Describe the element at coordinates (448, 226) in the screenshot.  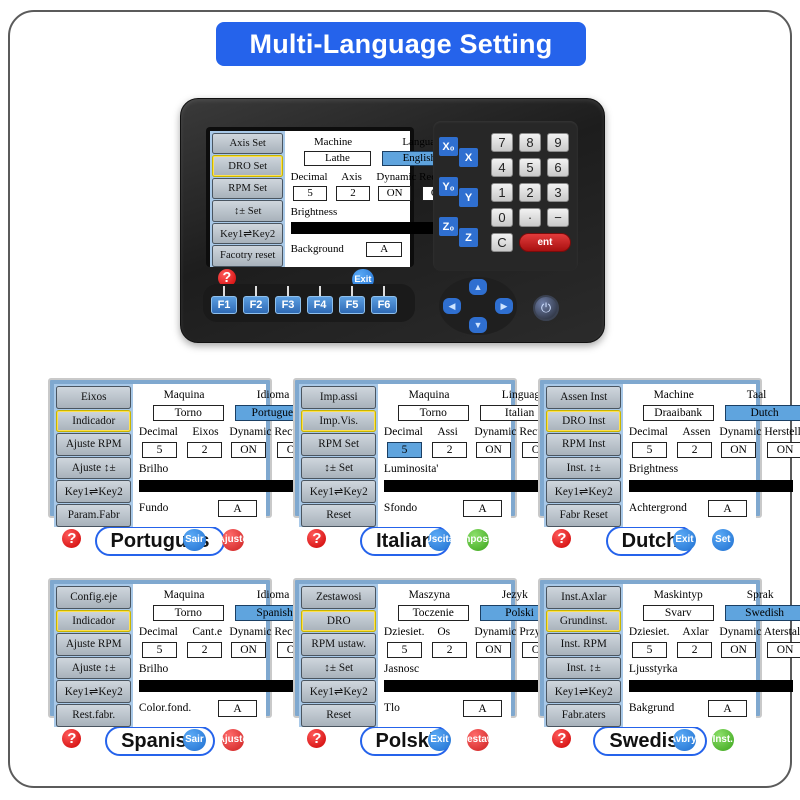
I see `axis-key-z-4: Z₀` at that location.